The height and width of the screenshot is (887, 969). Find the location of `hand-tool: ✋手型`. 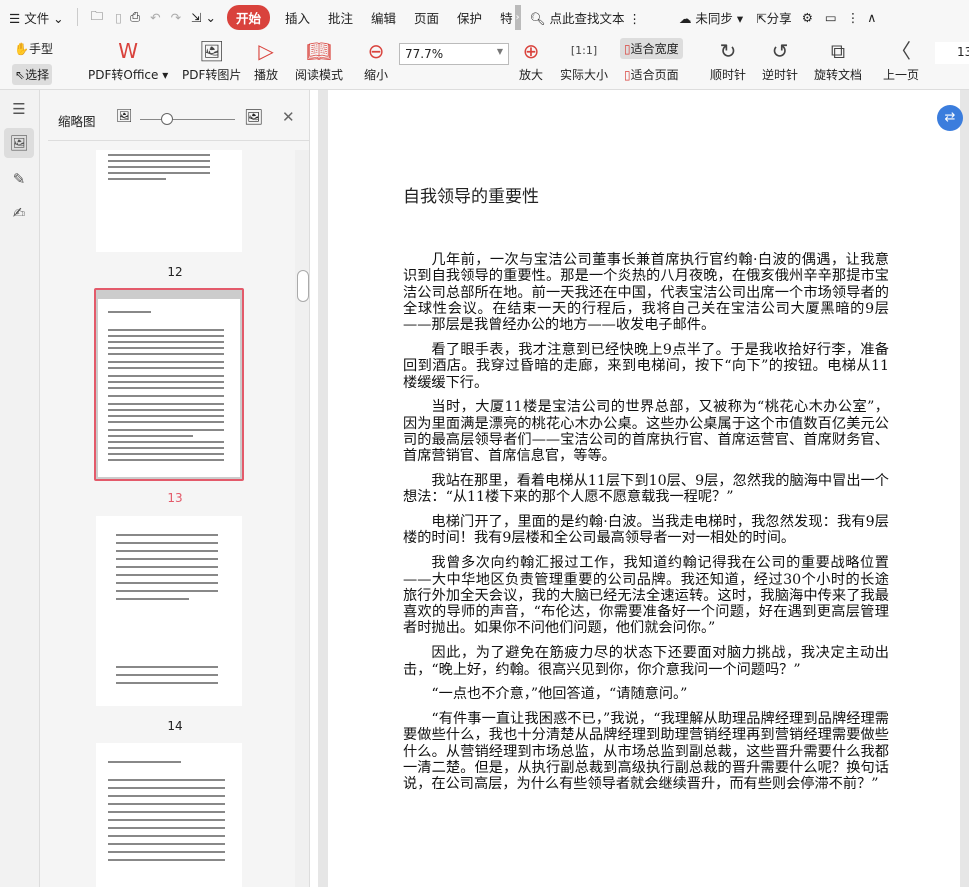

hand-tool: ✋手型 is located at coordinates (33, 48).